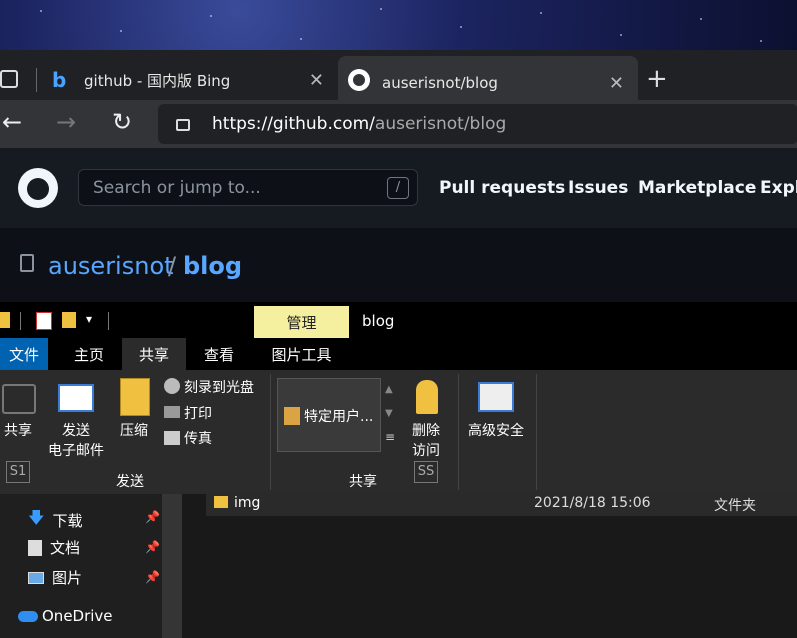 The height and width of the screenshot is (638, 797). I want to click on repo-name-link: blog, so click(212, 266).